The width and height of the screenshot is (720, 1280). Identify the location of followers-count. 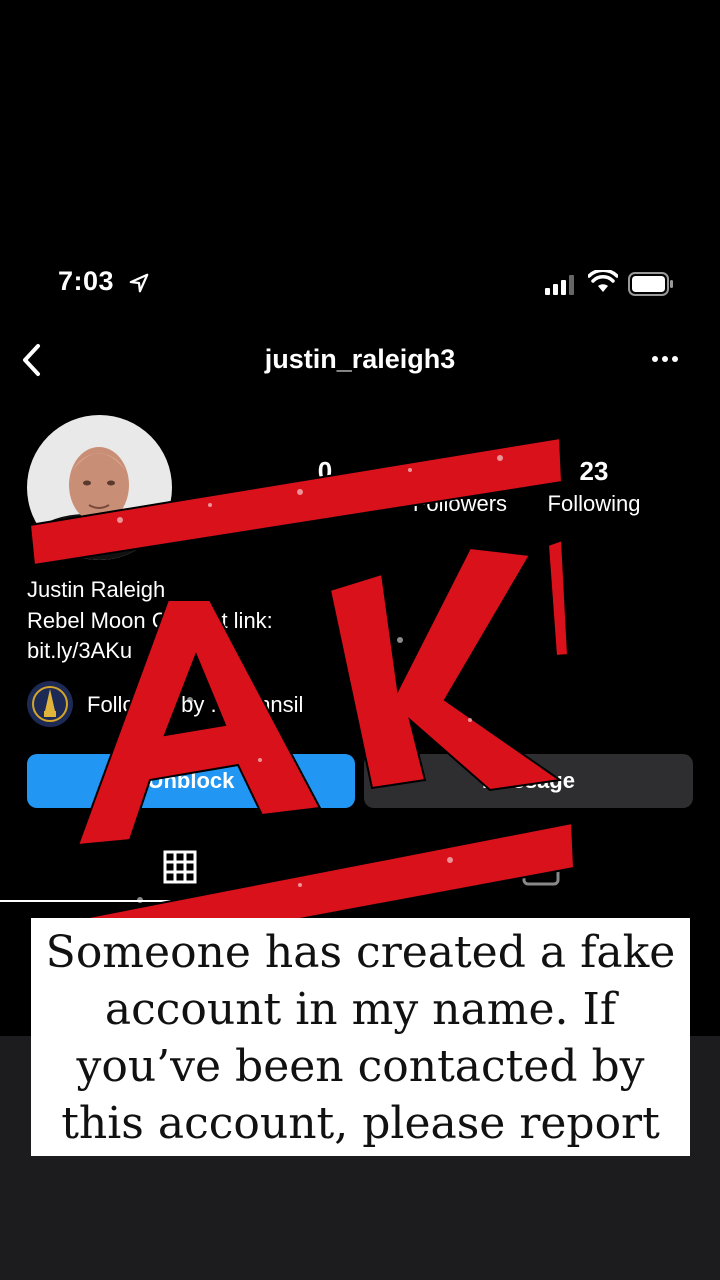
(460, 471).